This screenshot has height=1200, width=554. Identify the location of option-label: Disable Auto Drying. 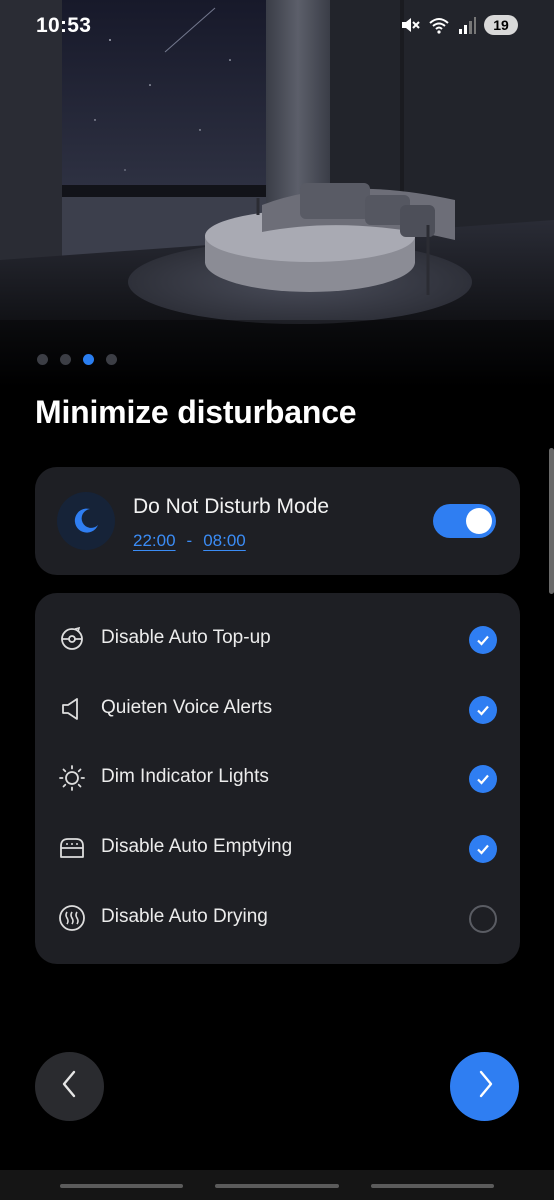
(184, 916).